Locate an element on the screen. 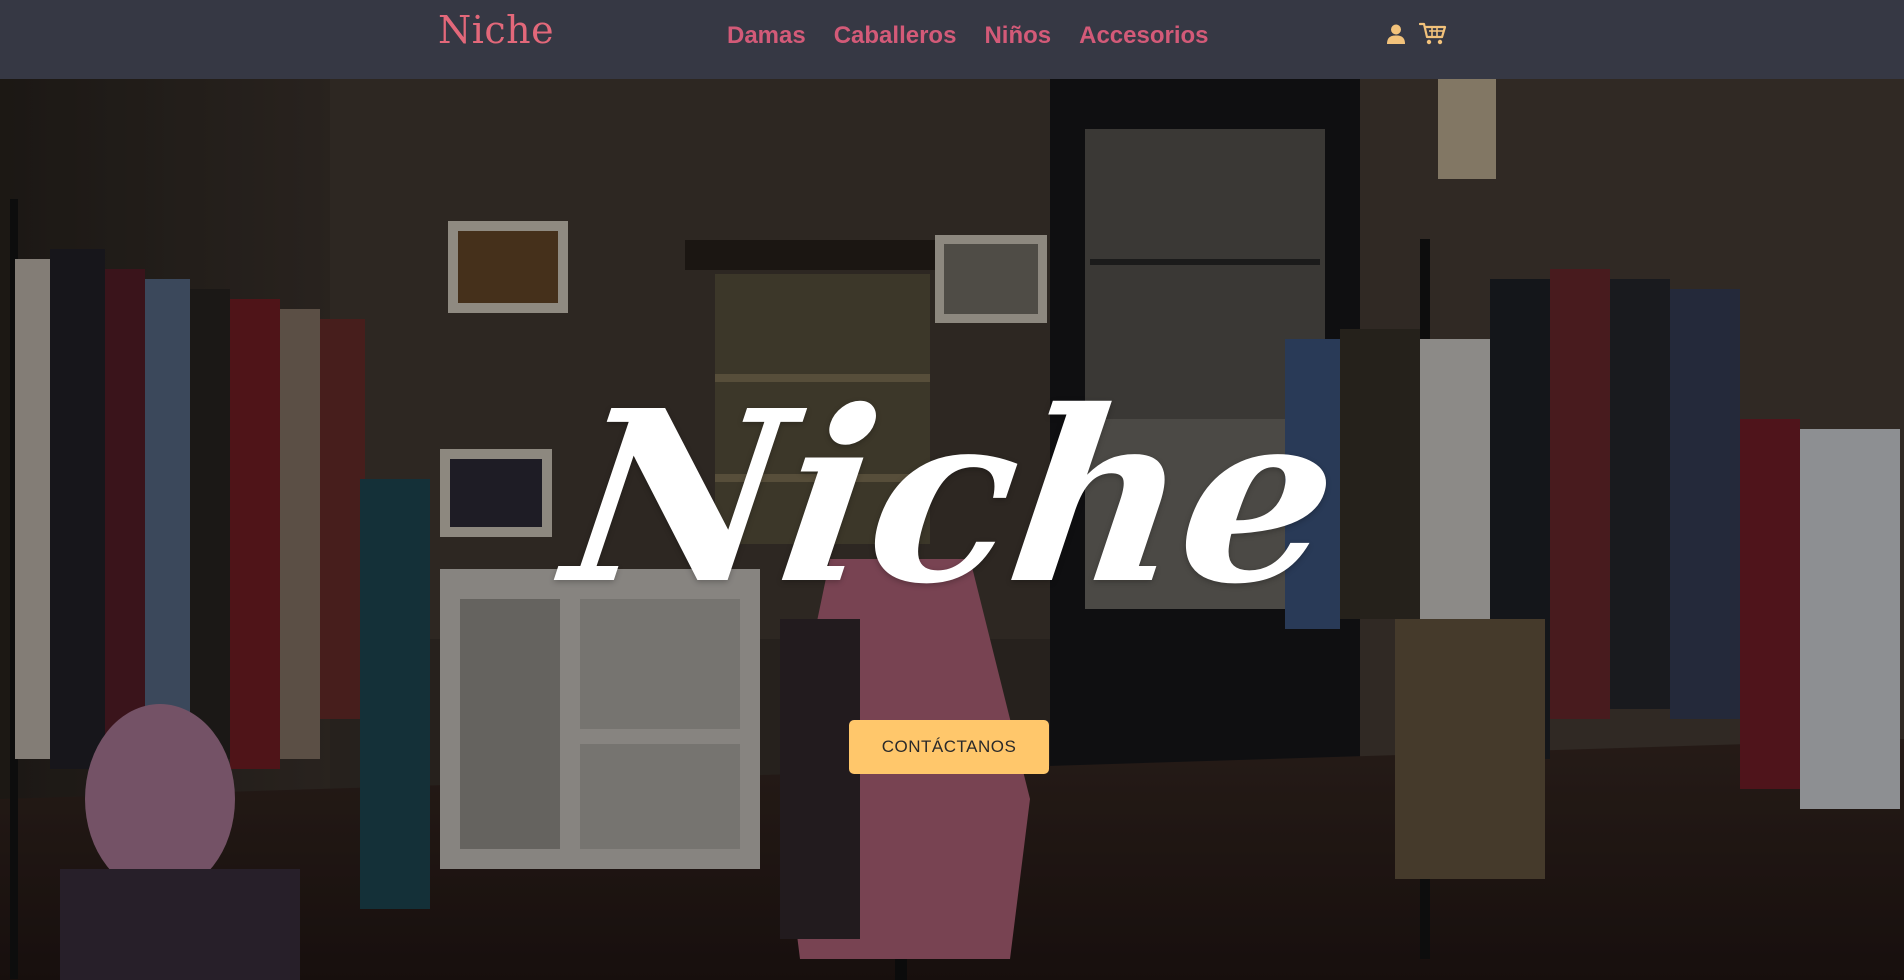 This screenshot has width=1904, height=980. top-navbar: Niche Damas Caballeros Niños Accesorios is located at coordinates (952, 39).